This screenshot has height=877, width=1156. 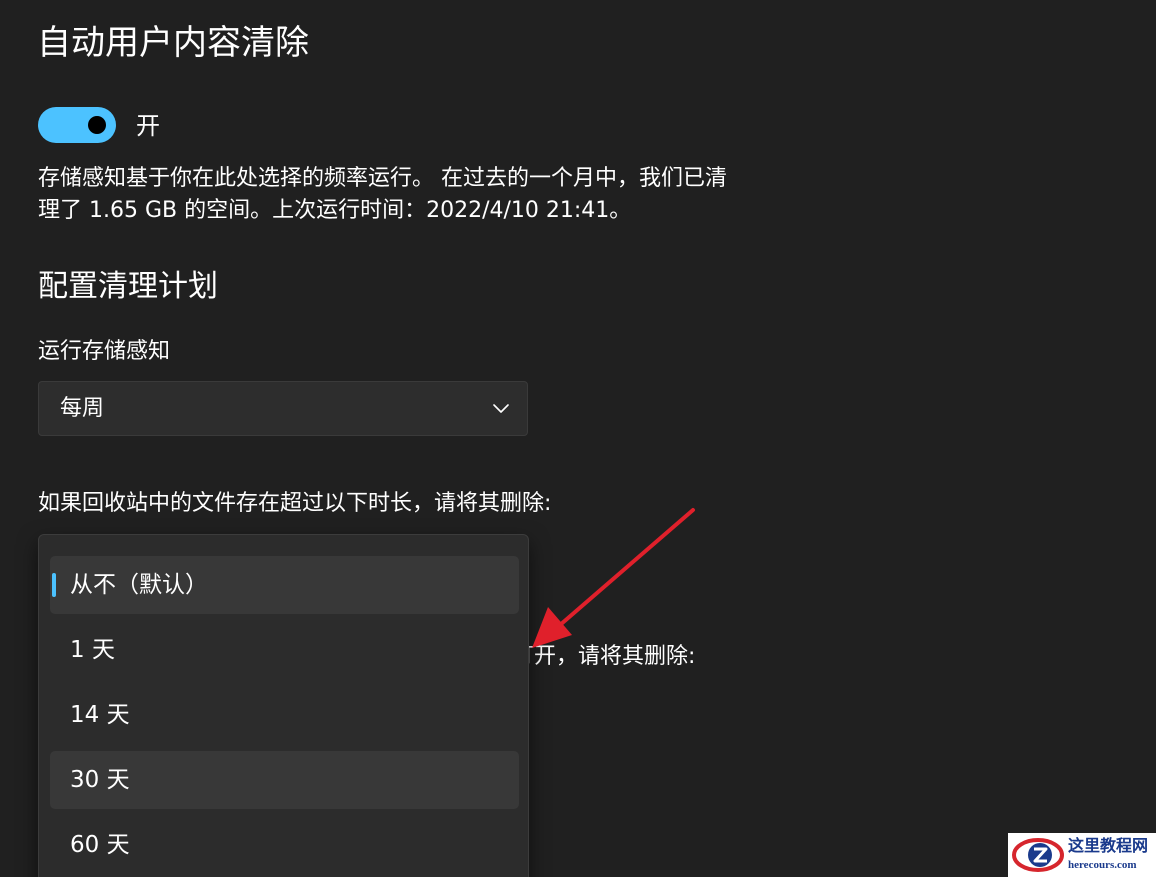 I want to click on description-line-1: 存储感知基于你在此处选择的频率运行。 在过去的一个月中，我们已清, so click(x=382, y=178).